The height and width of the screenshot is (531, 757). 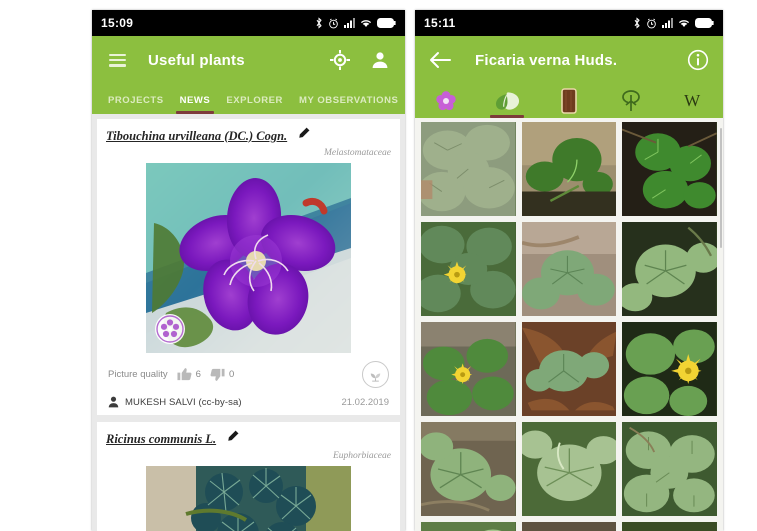 What do you see at coordinates (117, 60) in the screenshot?
I see `hamburger-icon` at bounding box center [117, 60].